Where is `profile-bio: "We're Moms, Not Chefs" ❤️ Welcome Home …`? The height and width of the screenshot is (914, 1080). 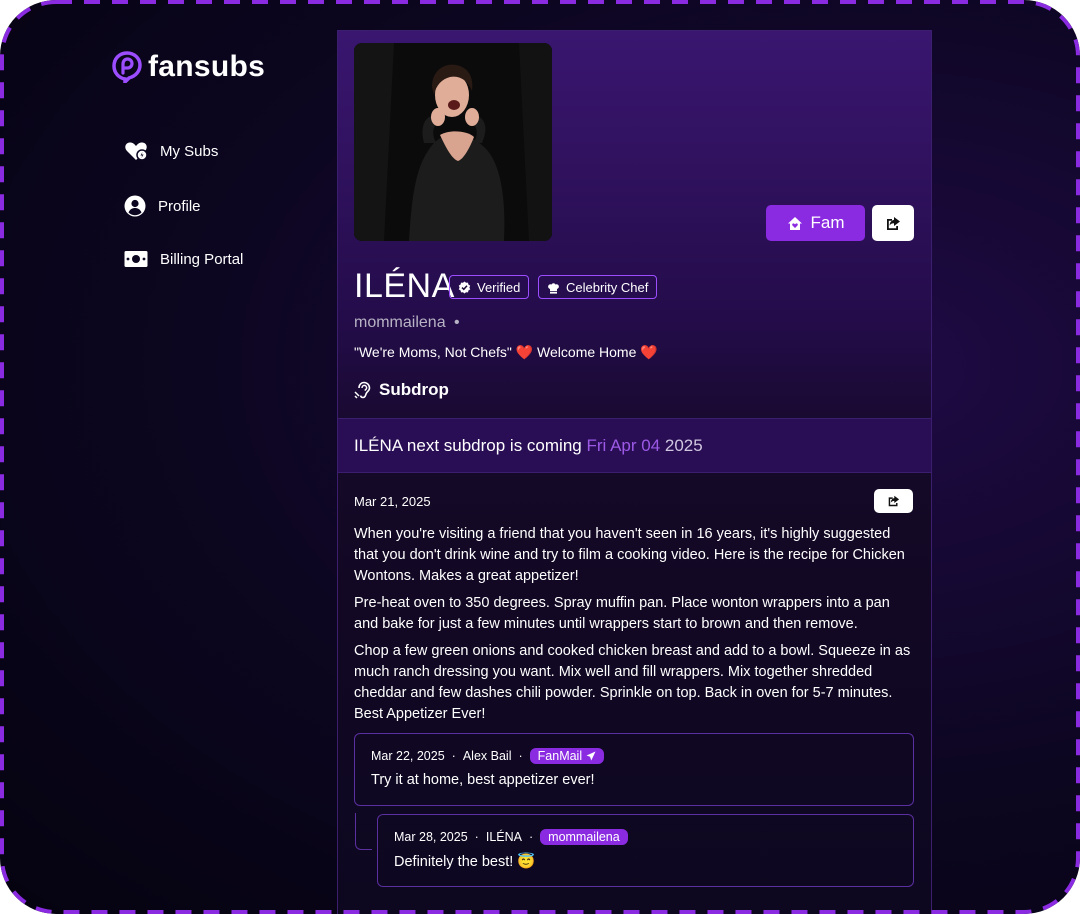
profile-bio: "We're Moms, Not Chefs" ❤️ Welcome Home … is located at coordinates (506, 352).